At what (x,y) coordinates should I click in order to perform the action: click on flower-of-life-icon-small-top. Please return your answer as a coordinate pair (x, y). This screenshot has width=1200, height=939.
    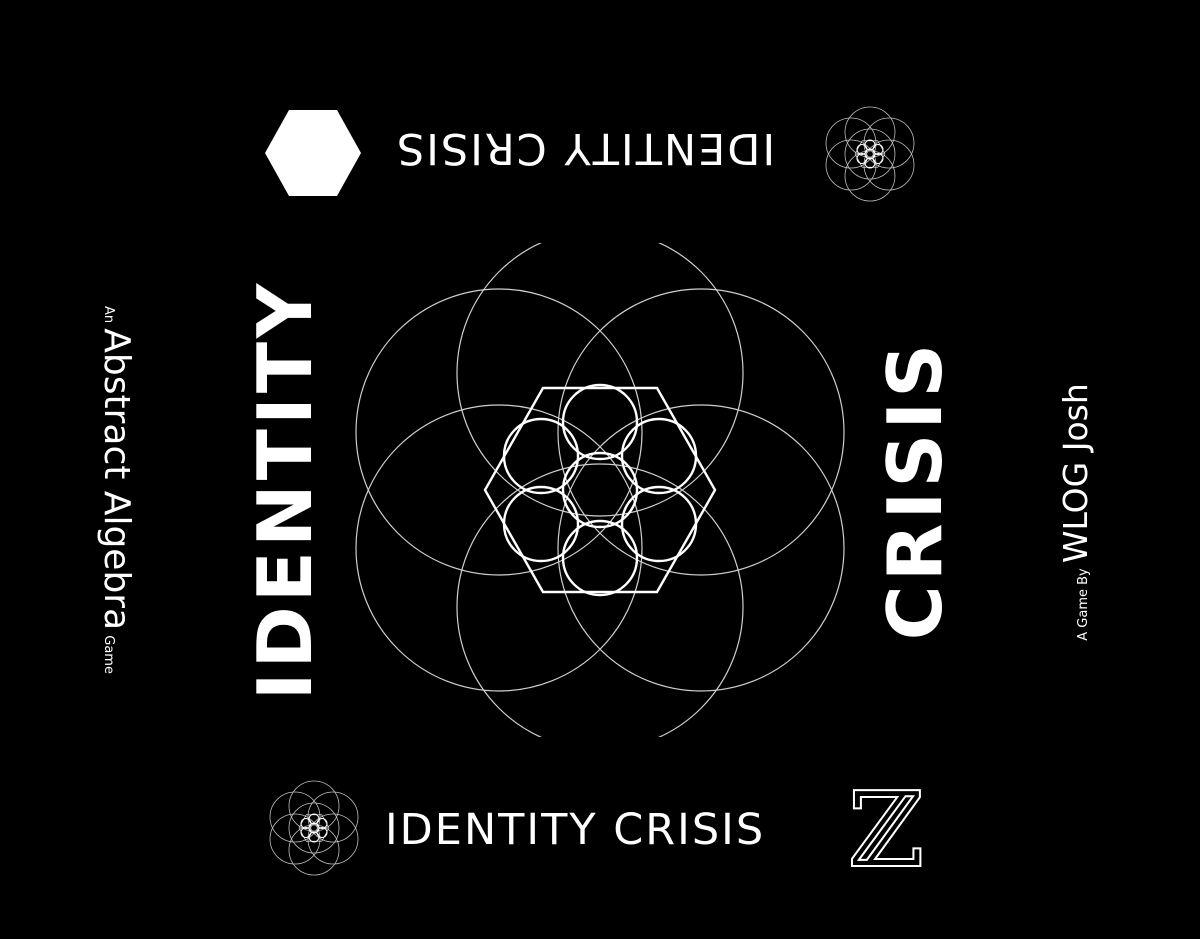
    Looking at the image, I should click on (870, 154).